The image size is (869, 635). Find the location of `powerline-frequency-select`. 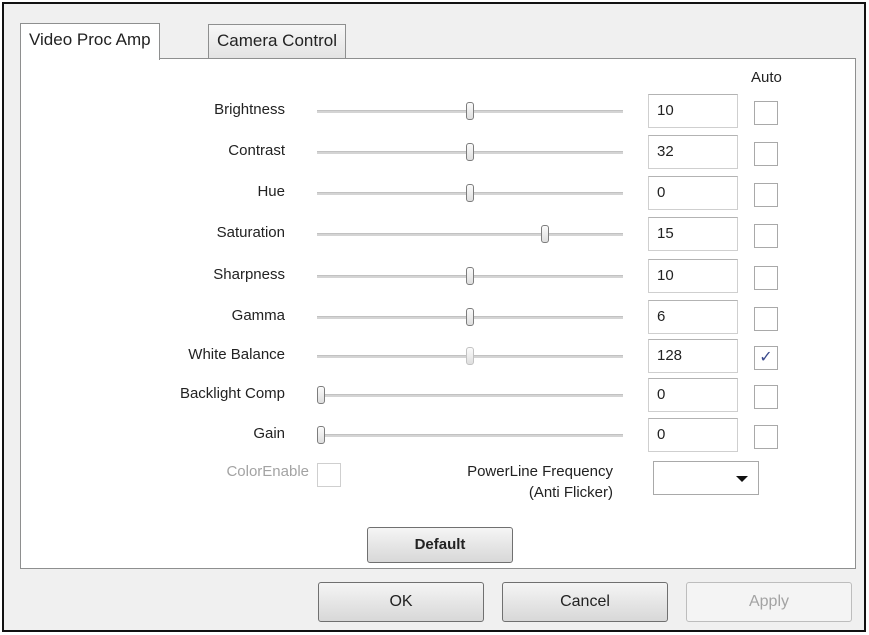

powerline-frequency-select is located at coordinates (706, 478).